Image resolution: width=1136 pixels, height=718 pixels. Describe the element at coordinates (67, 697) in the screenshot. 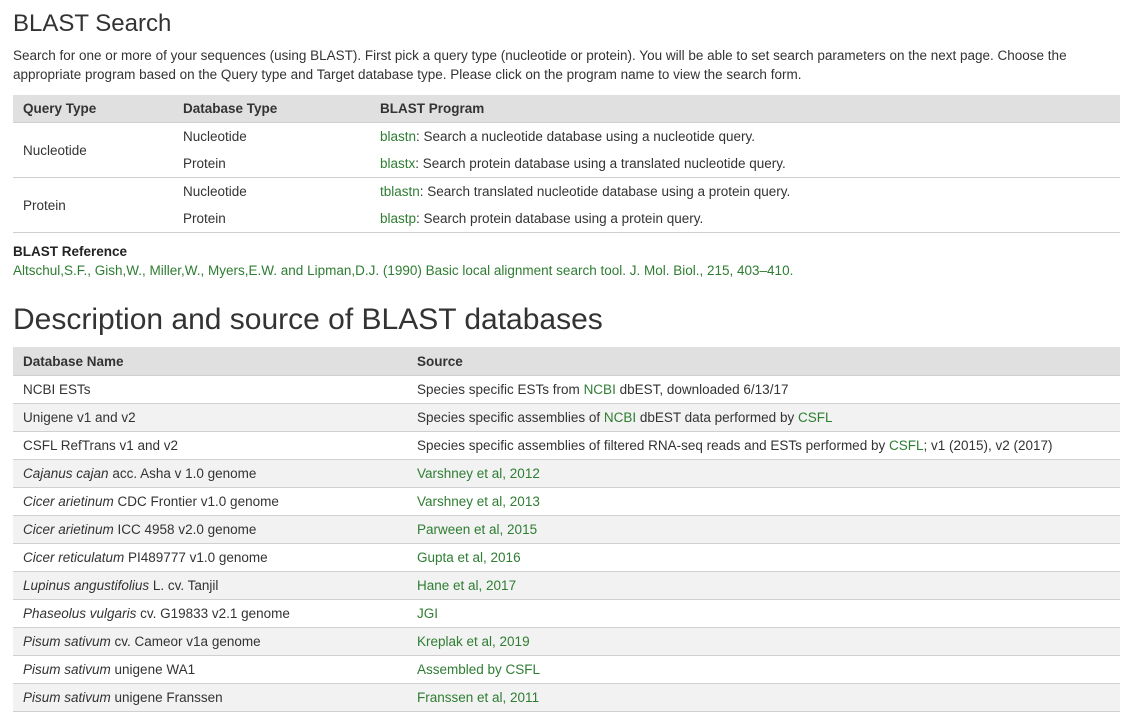

I see `species-name: Pisum sativum` at that location.